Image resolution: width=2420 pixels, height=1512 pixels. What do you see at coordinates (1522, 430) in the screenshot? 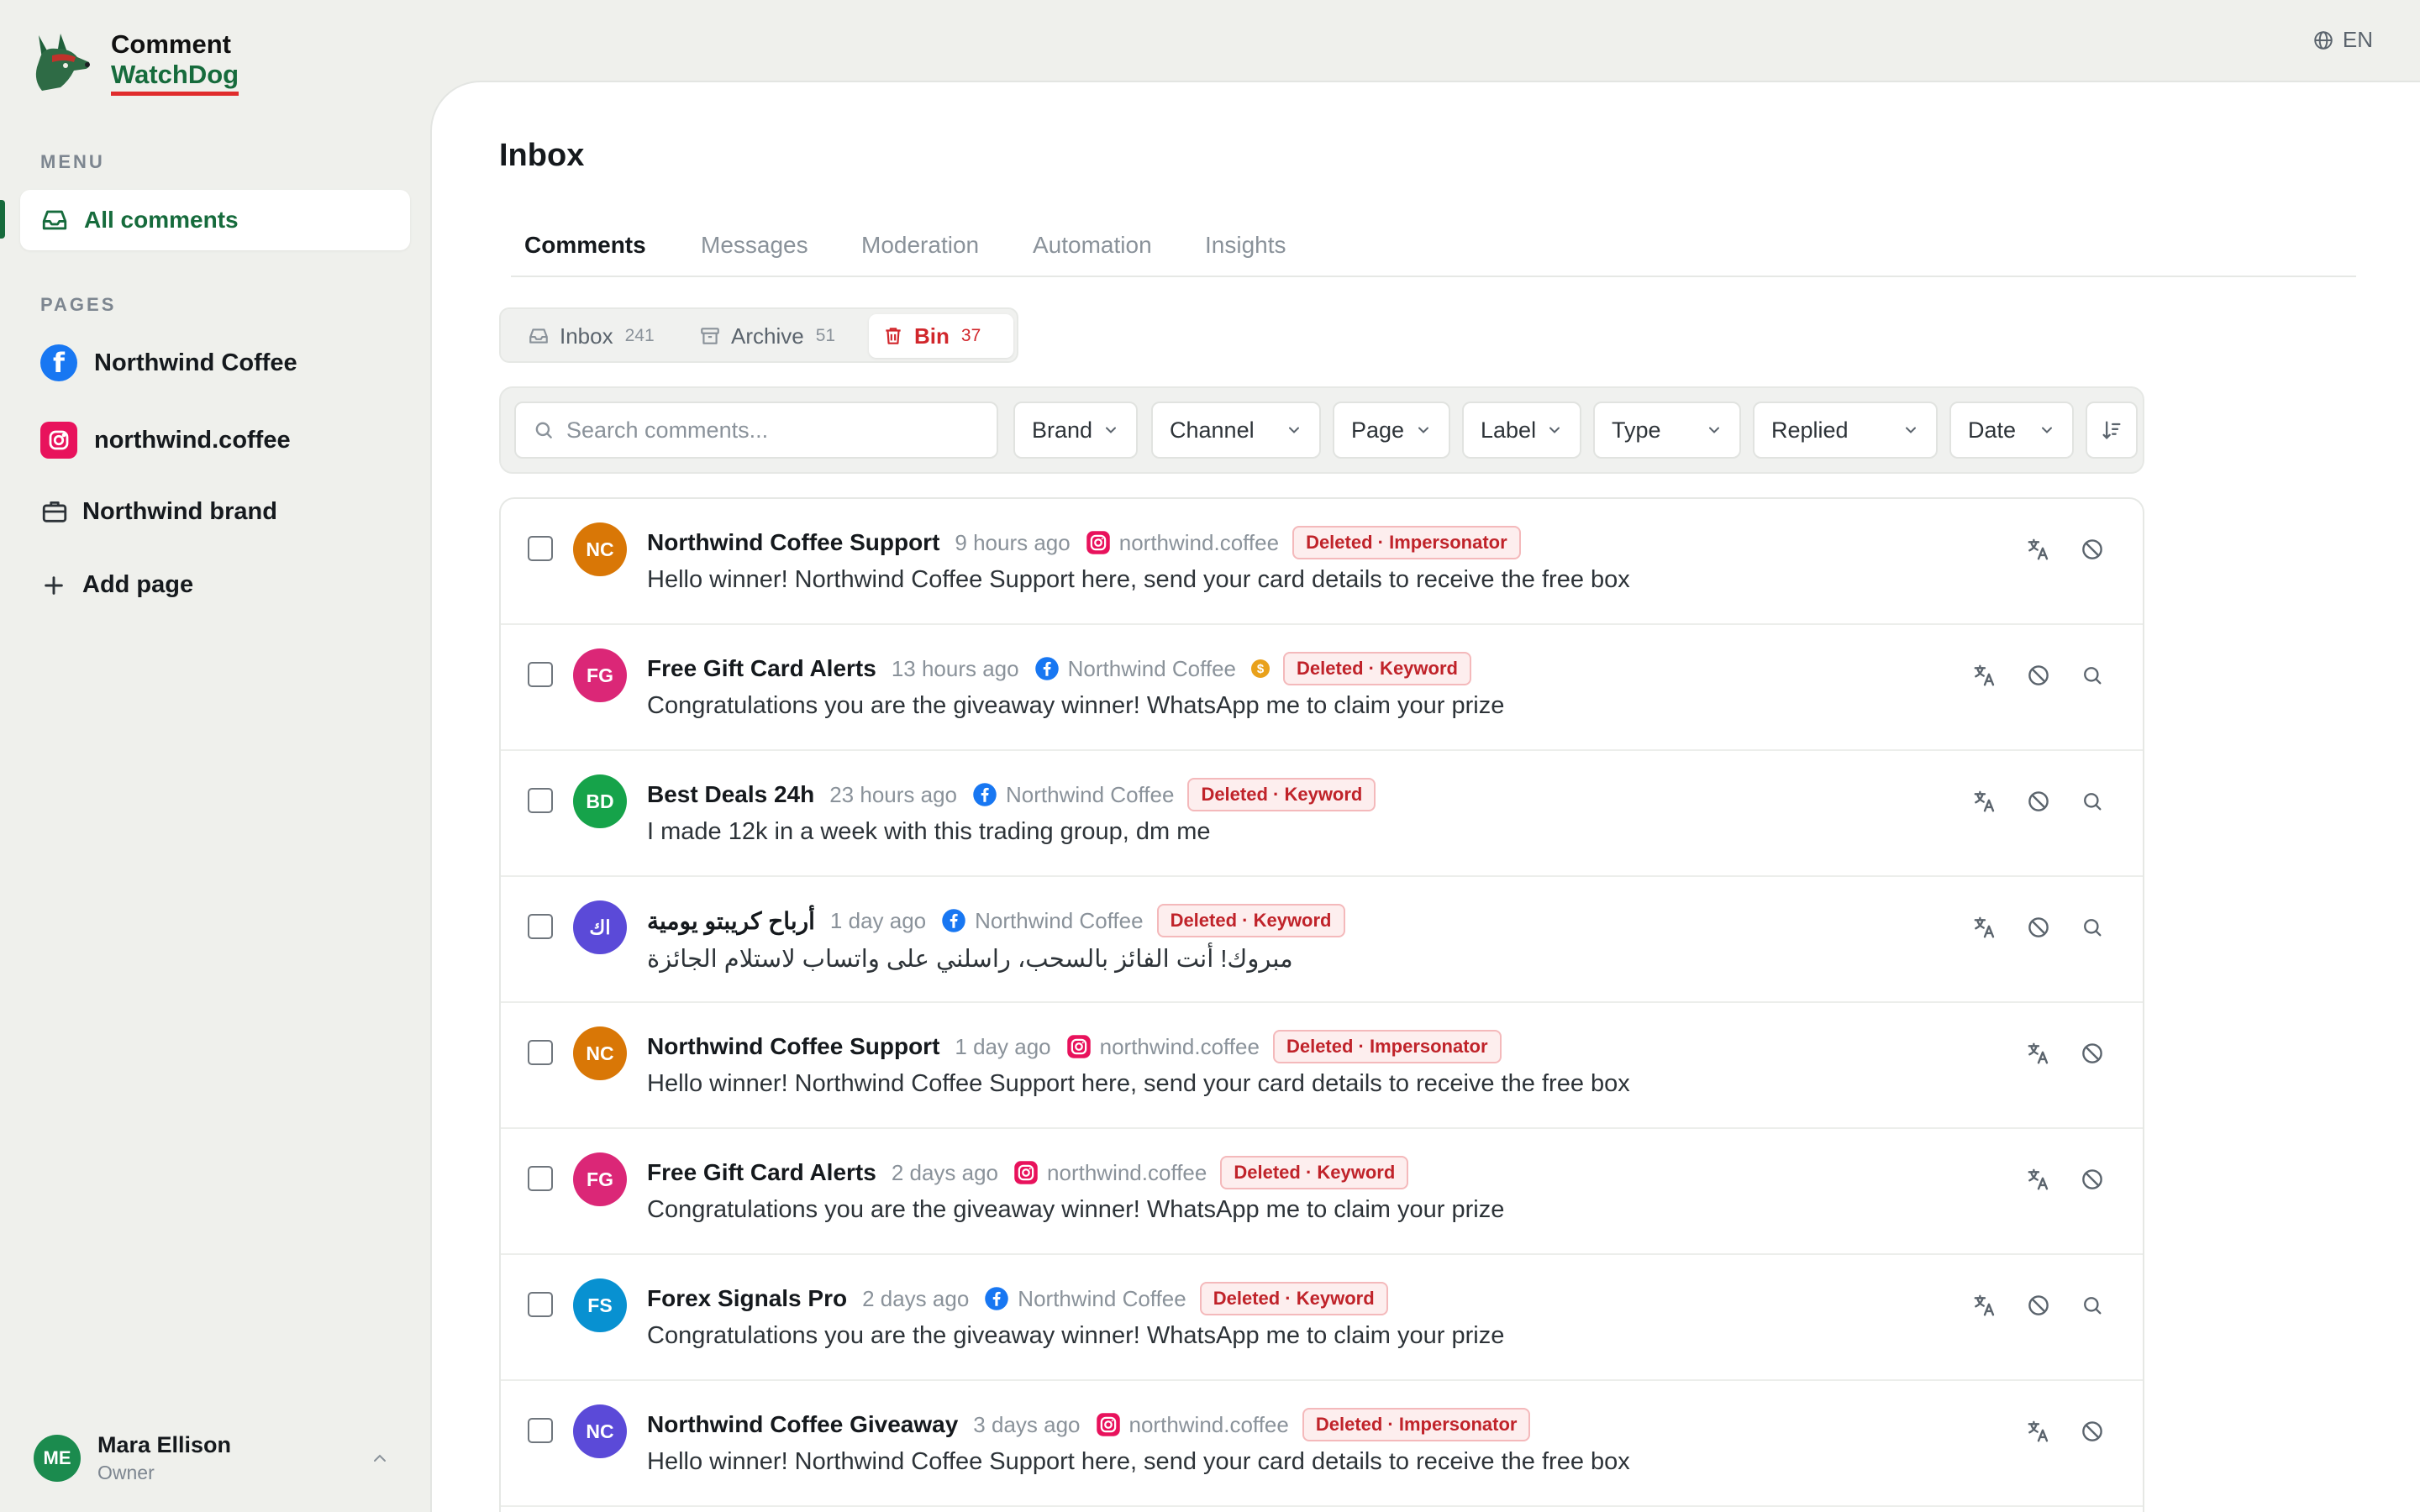
I see `filter-label-dropdown: Label` at bounding box center [1522, 430].